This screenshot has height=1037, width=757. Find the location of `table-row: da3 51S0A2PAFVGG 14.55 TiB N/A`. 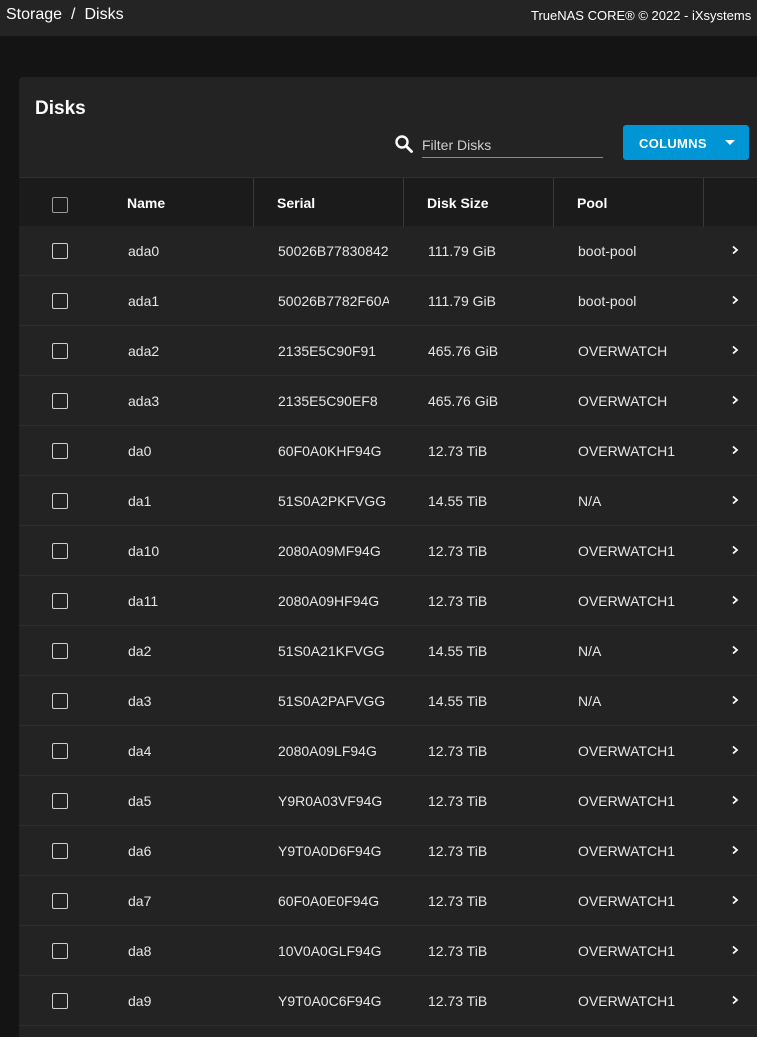

table-row: da3 51S0A2PAFVGG 14.55 TiB N/A is located at coordinates (388, 701).